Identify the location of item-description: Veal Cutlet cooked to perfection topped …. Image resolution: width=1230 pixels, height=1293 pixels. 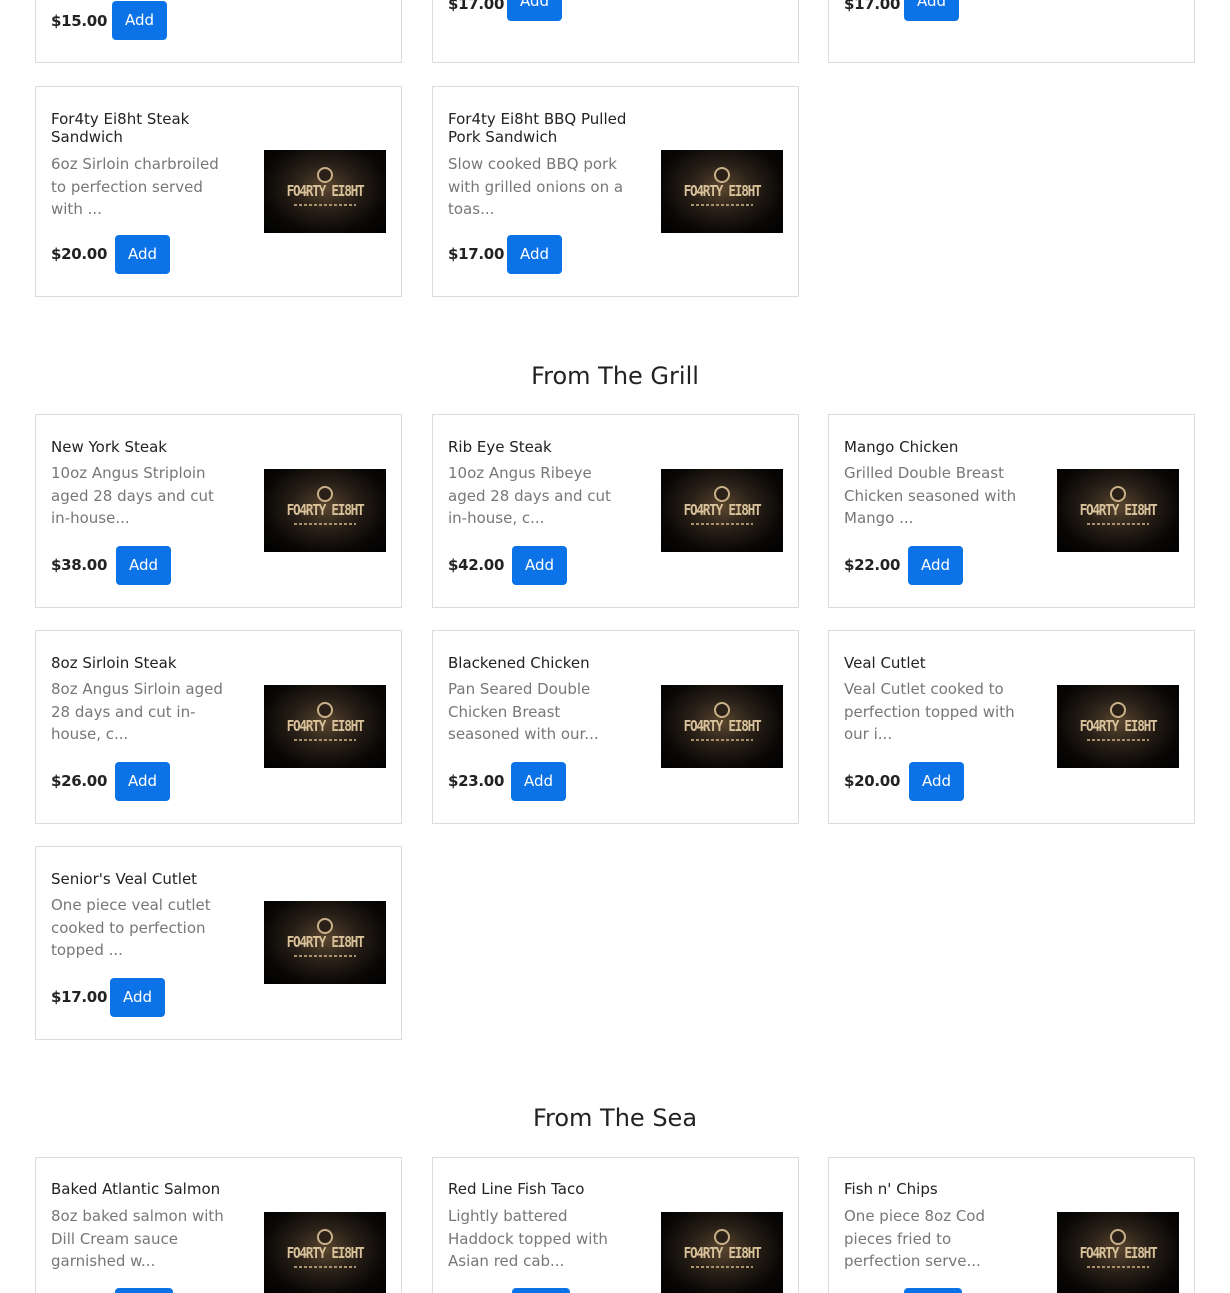
(929, 711).